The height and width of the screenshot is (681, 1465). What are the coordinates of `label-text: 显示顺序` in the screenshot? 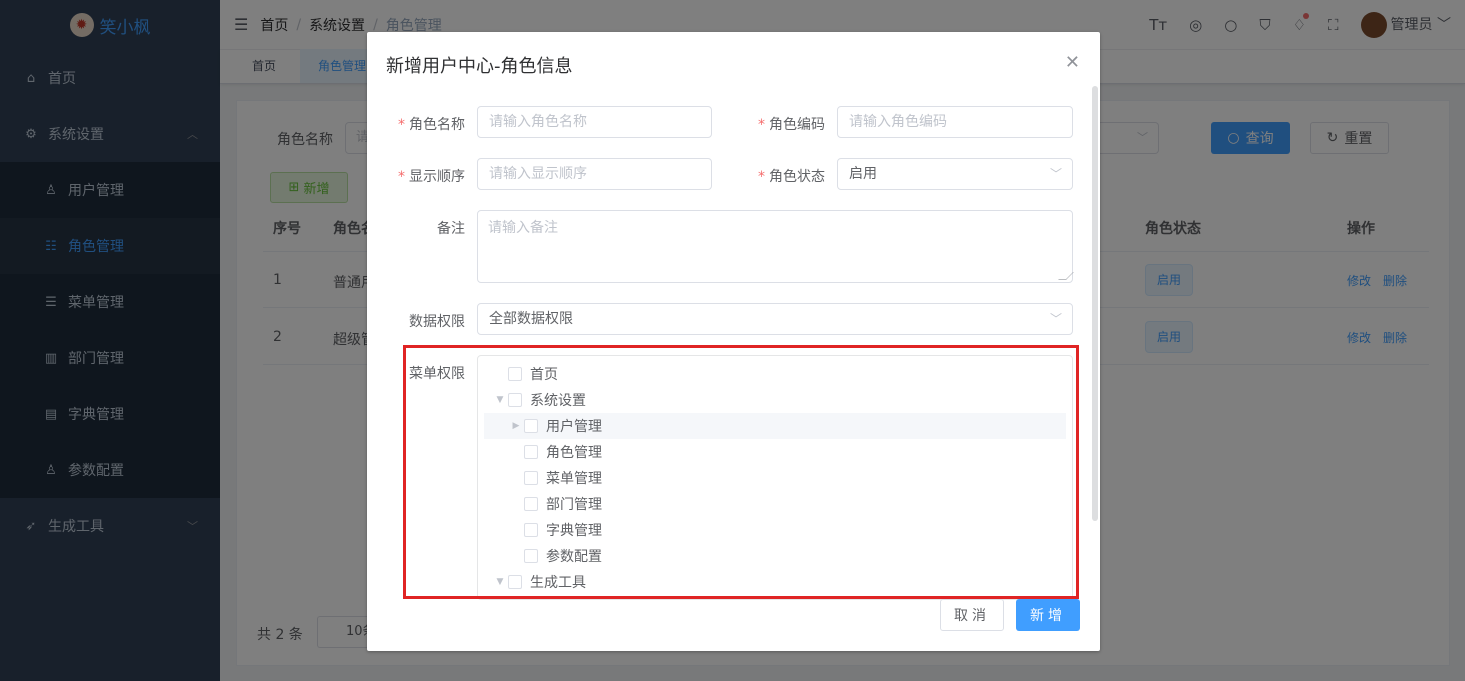 It's located at (437, 177).